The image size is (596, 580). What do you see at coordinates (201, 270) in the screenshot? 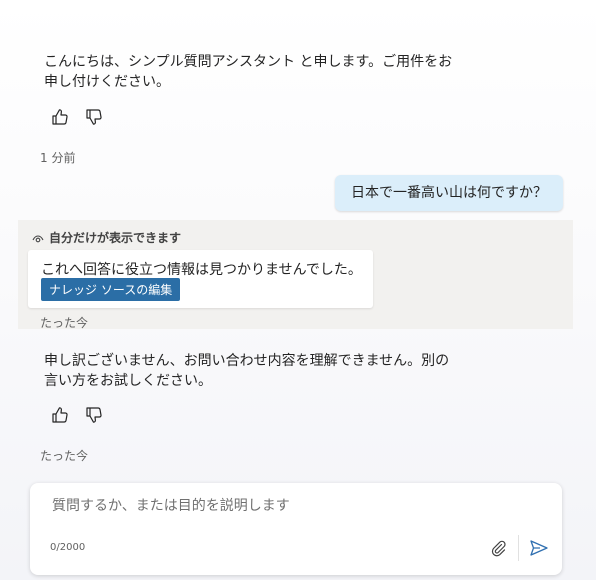
I see `private-notice-message: これへ回答に役立つ情報は見つかりませんでした。` at bounding box center [201, 270].